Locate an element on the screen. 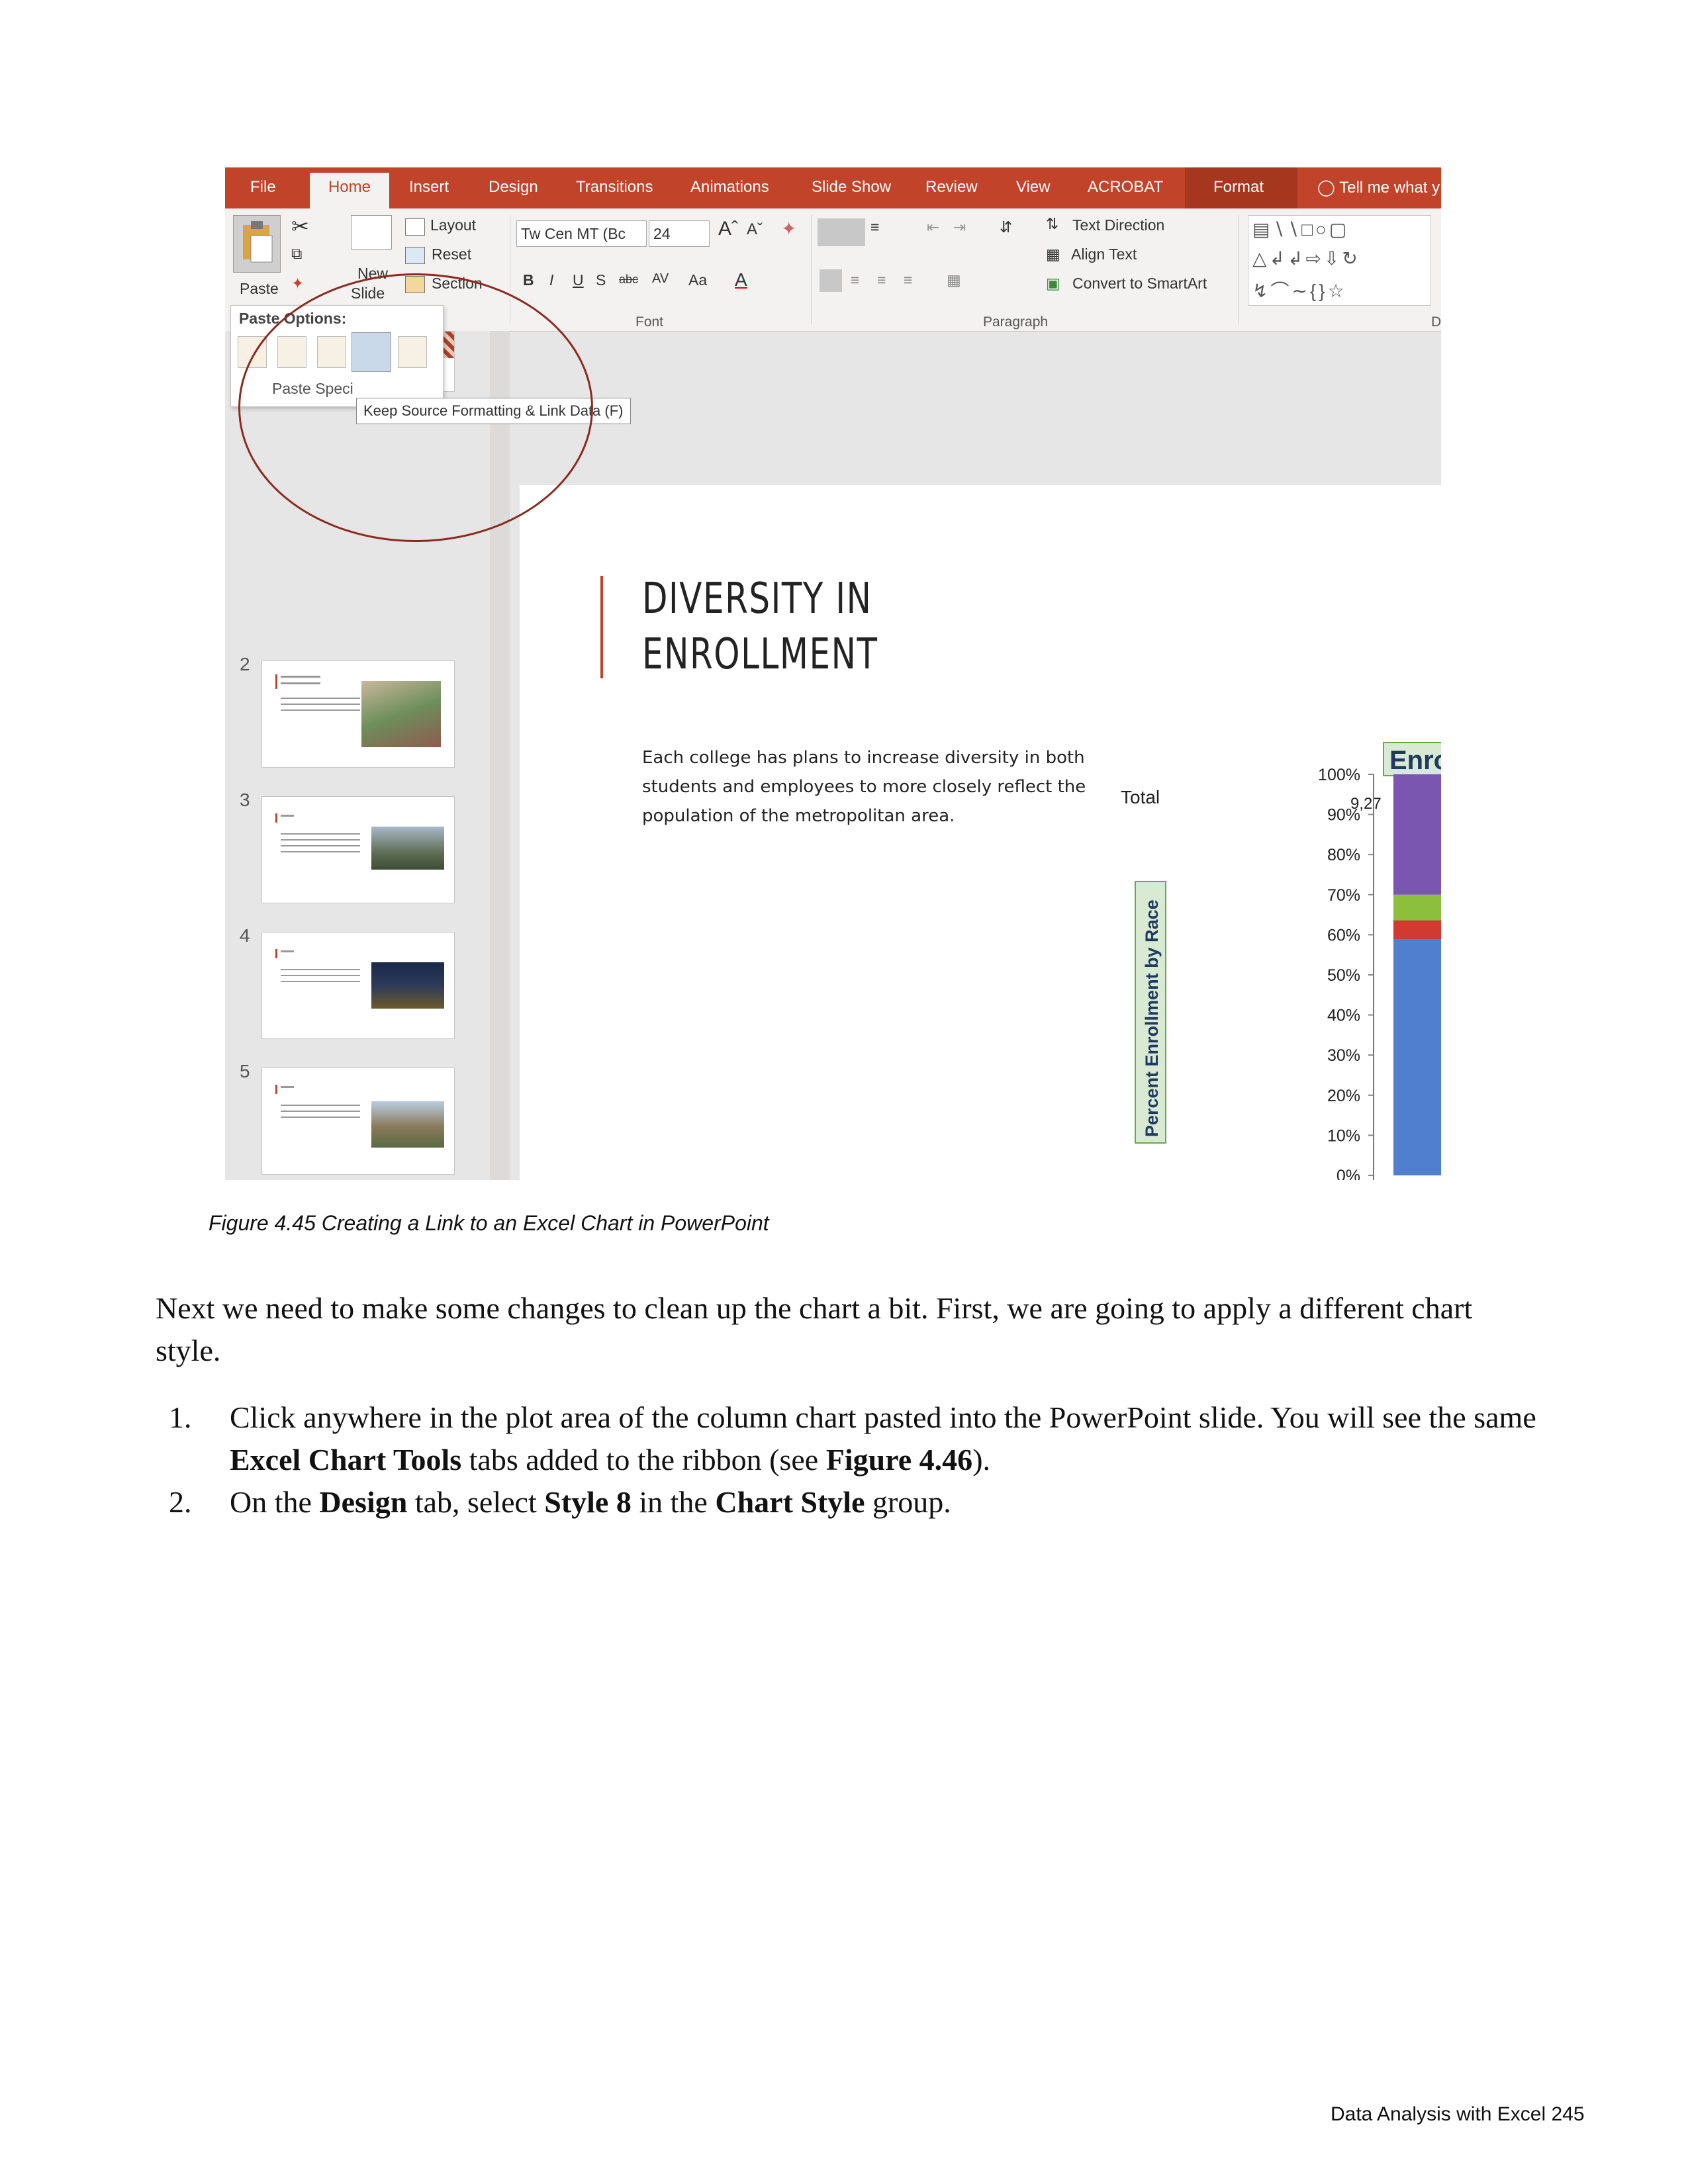 This screenshot has height=2184, width=1688. columns-icon: ▦ is located at coordinates (954, 280).